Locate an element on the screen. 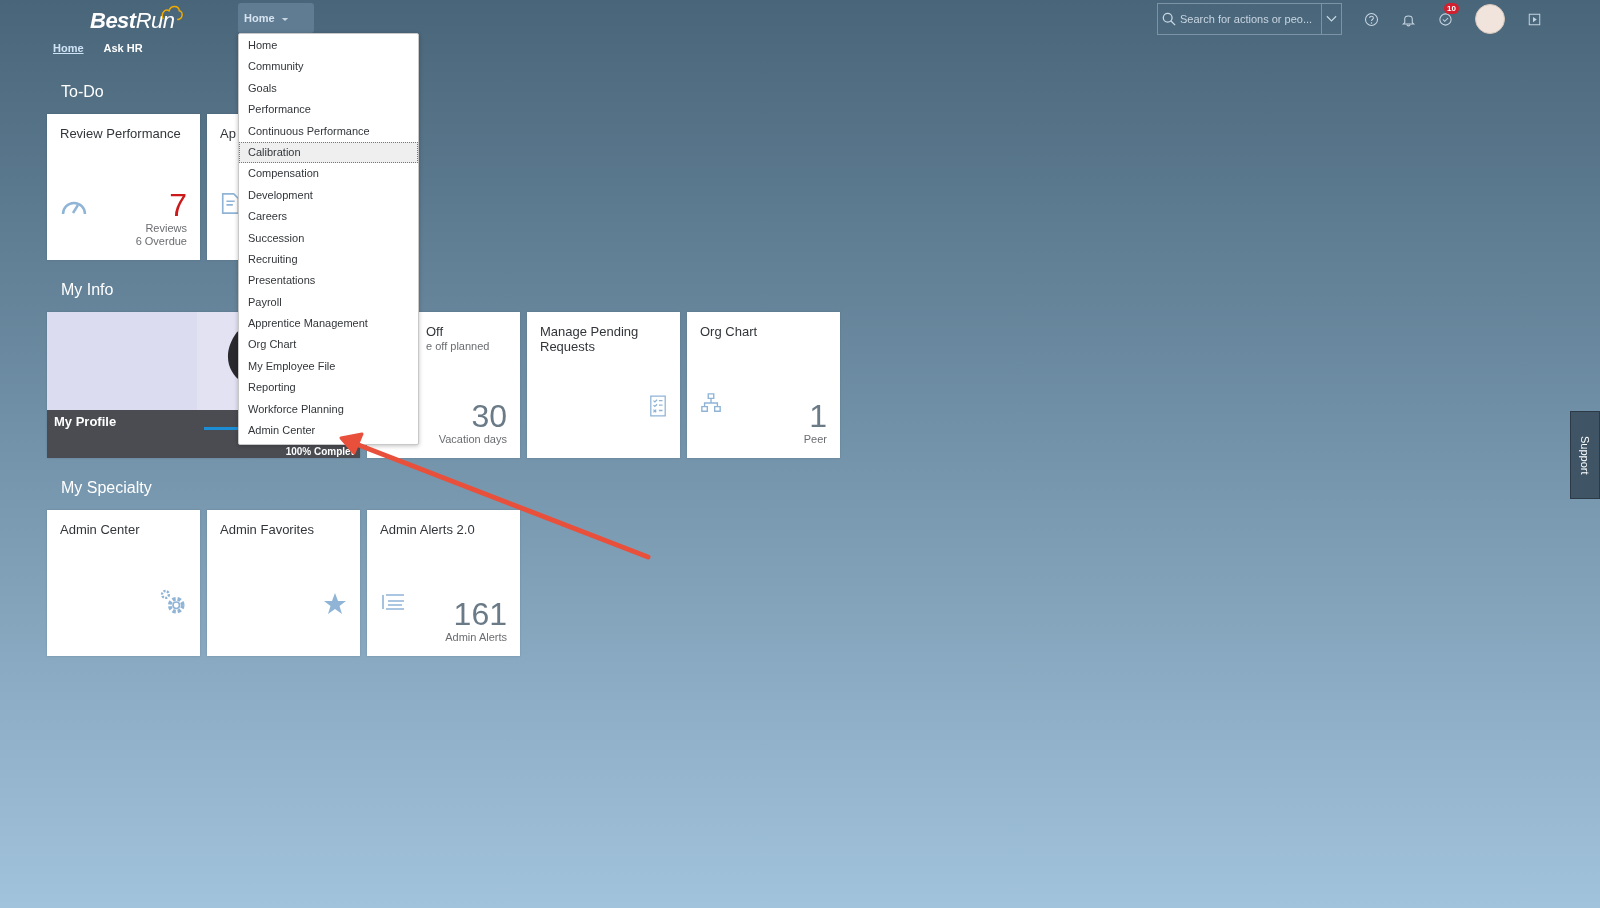 This screenshot has width=1600, height=908. tile: Manage Pending Requests is located at coordinates (603, 385).